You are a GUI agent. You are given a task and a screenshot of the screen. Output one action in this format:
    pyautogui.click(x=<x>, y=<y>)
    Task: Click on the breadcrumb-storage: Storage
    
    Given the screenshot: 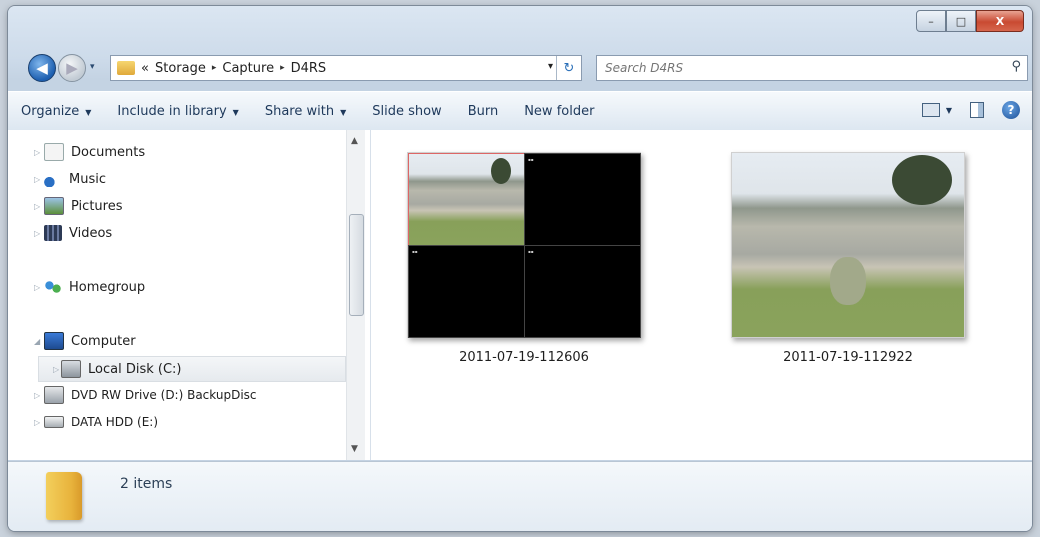 What is the action you would take?
    pyautogui.click(x=180, y=68)
    